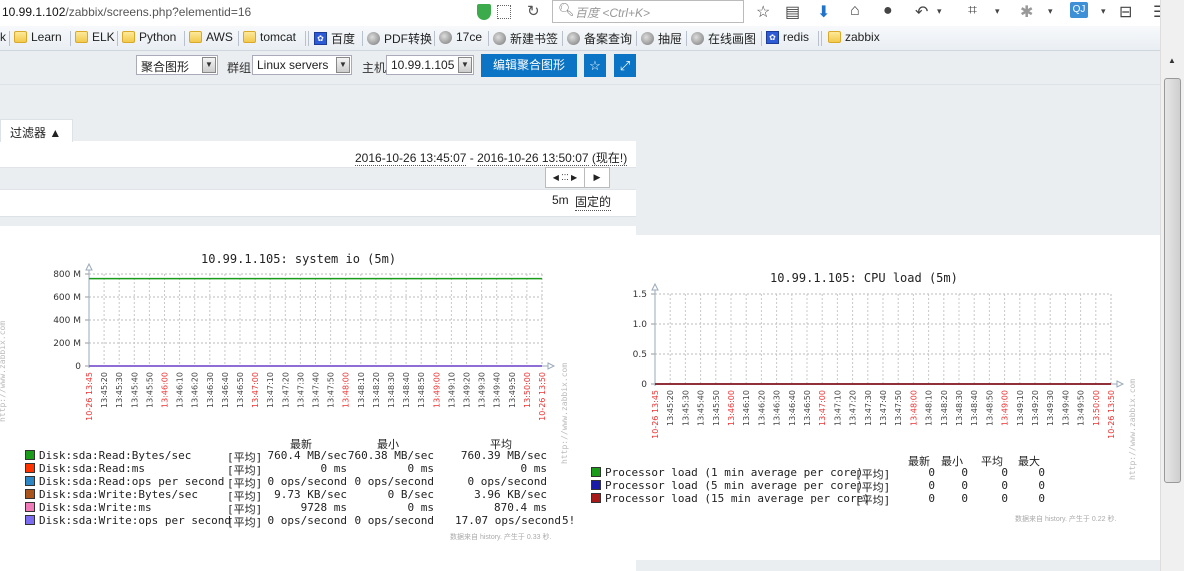  What do you see at coordinates (529, 65) in the screenshot?
I see `edit-screen-button: 编辑聚合图形` at bounding box center [529, 65].